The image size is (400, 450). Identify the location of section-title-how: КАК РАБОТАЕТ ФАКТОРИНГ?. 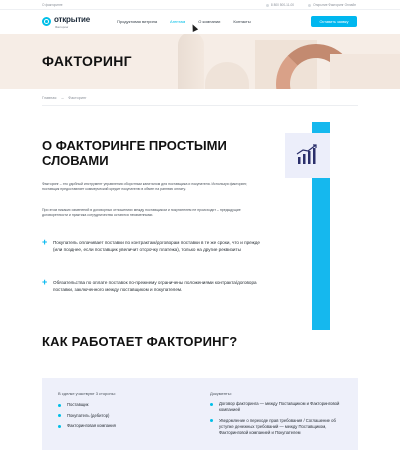
(140, 341).